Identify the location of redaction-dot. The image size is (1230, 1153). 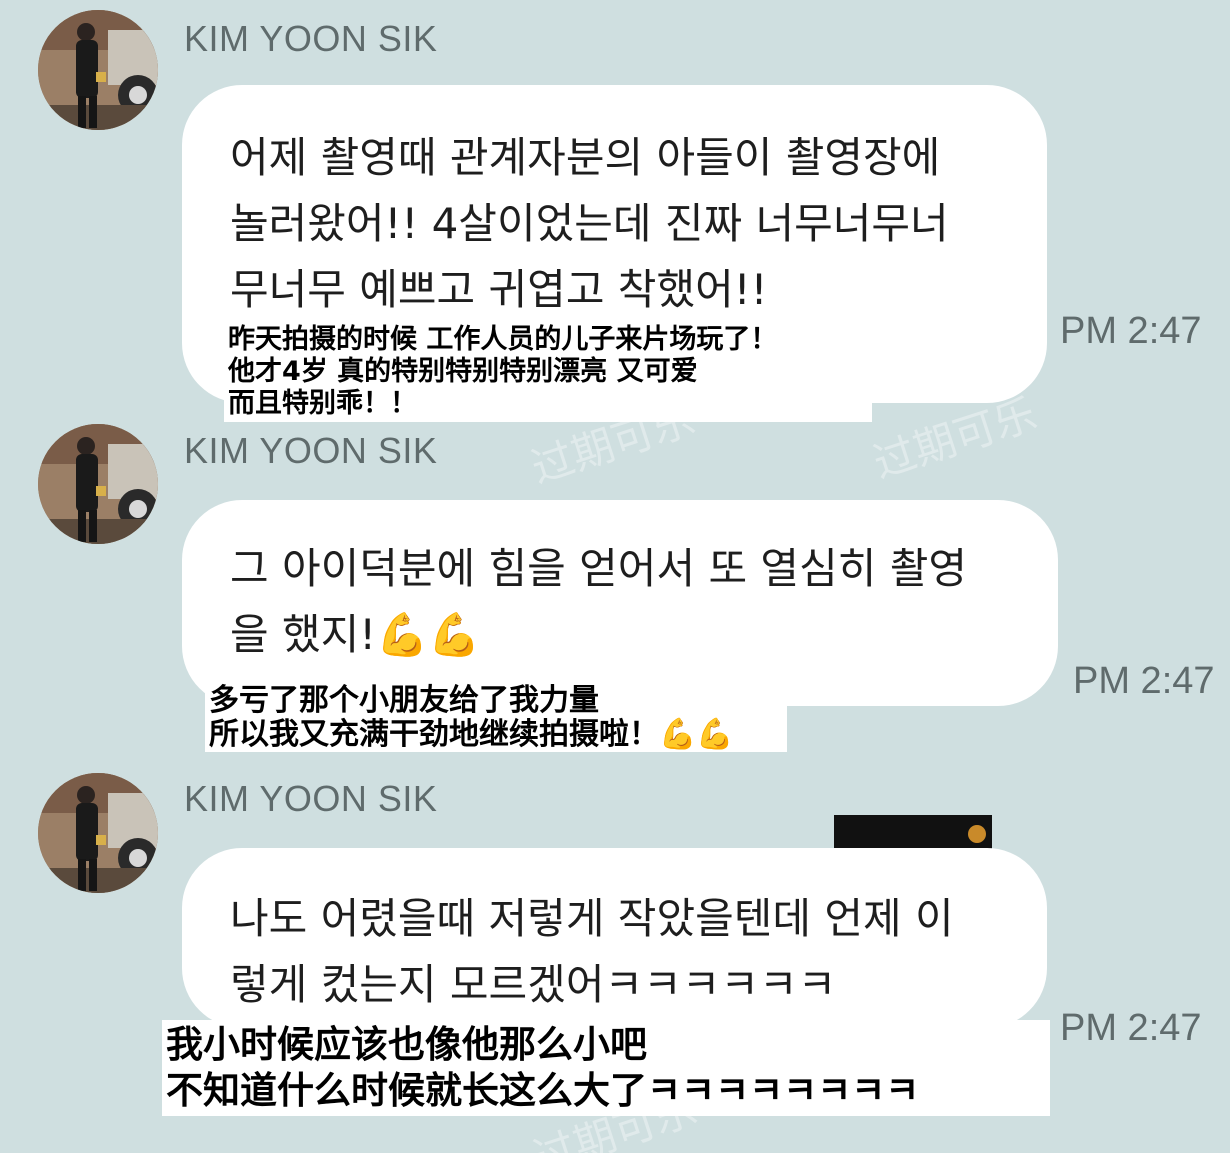
(977, 834).